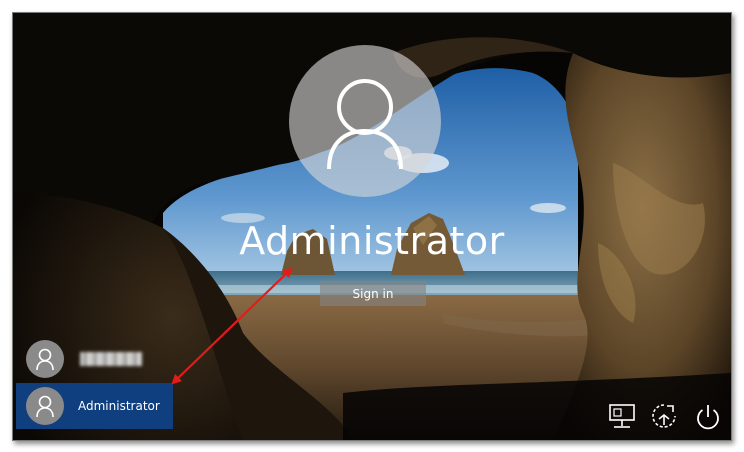 This screenshot has width=744, height=452. I want to click on user-list-label: Administrator, so click(119, 406).